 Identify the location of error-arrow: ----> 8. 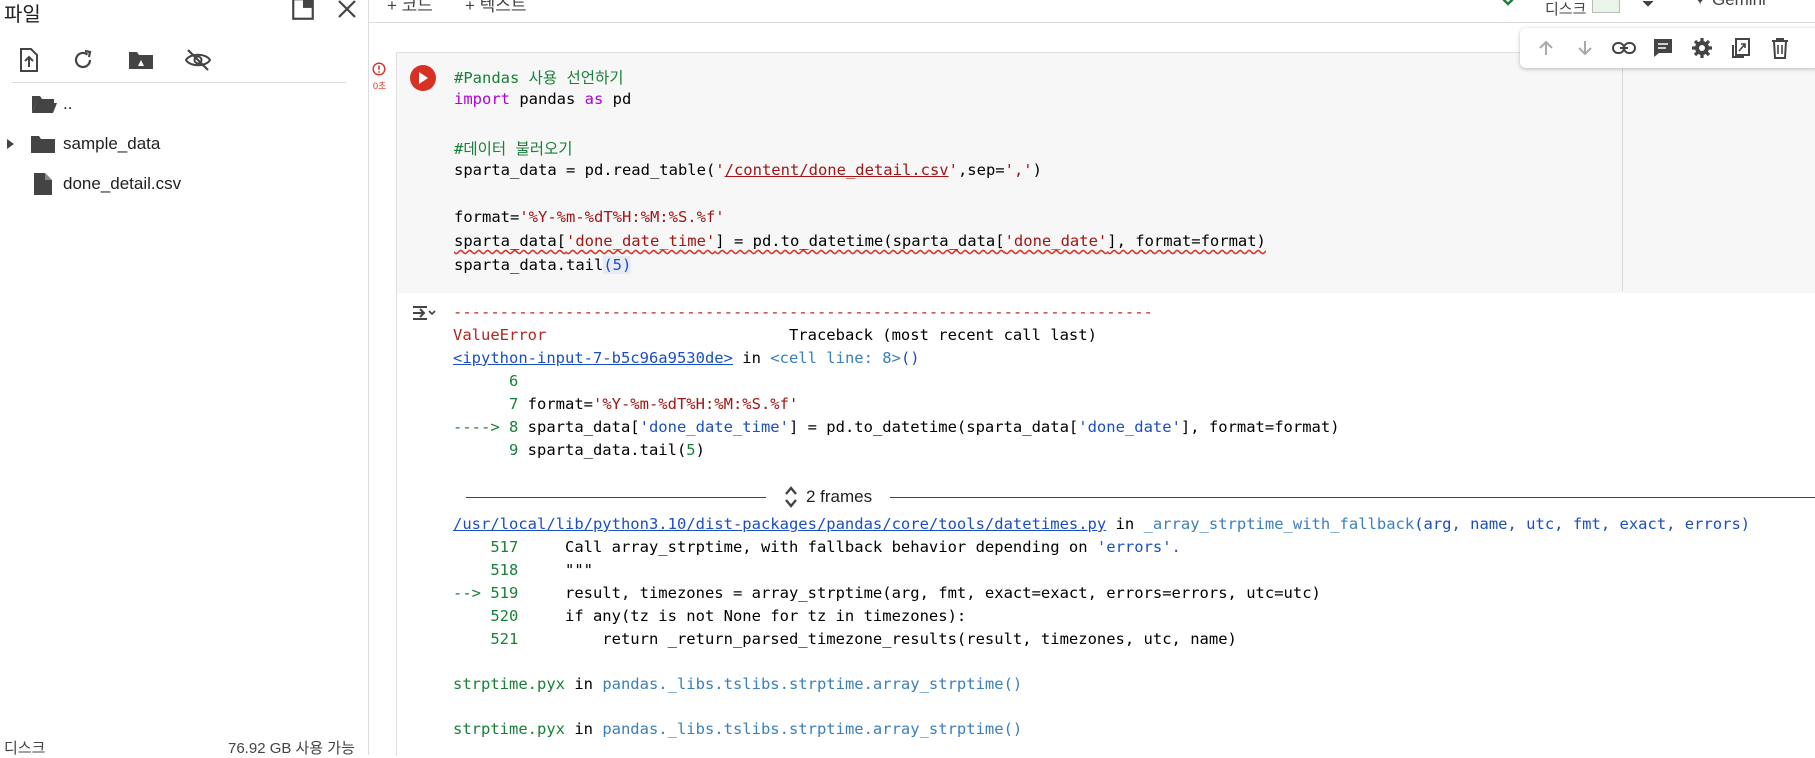
(490, 427).